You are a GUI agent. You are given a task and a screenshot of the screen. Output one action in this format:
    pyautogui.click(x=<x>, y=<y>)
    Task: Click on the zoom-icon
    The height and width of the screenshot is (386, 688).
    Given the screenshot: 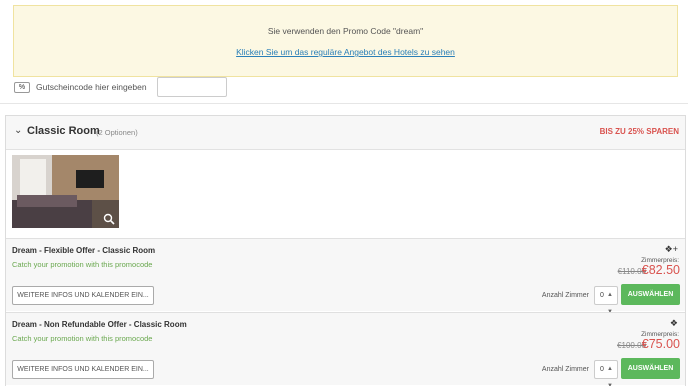 What is the action you would take?
    pyautogui.click(x=109, y=219)
    